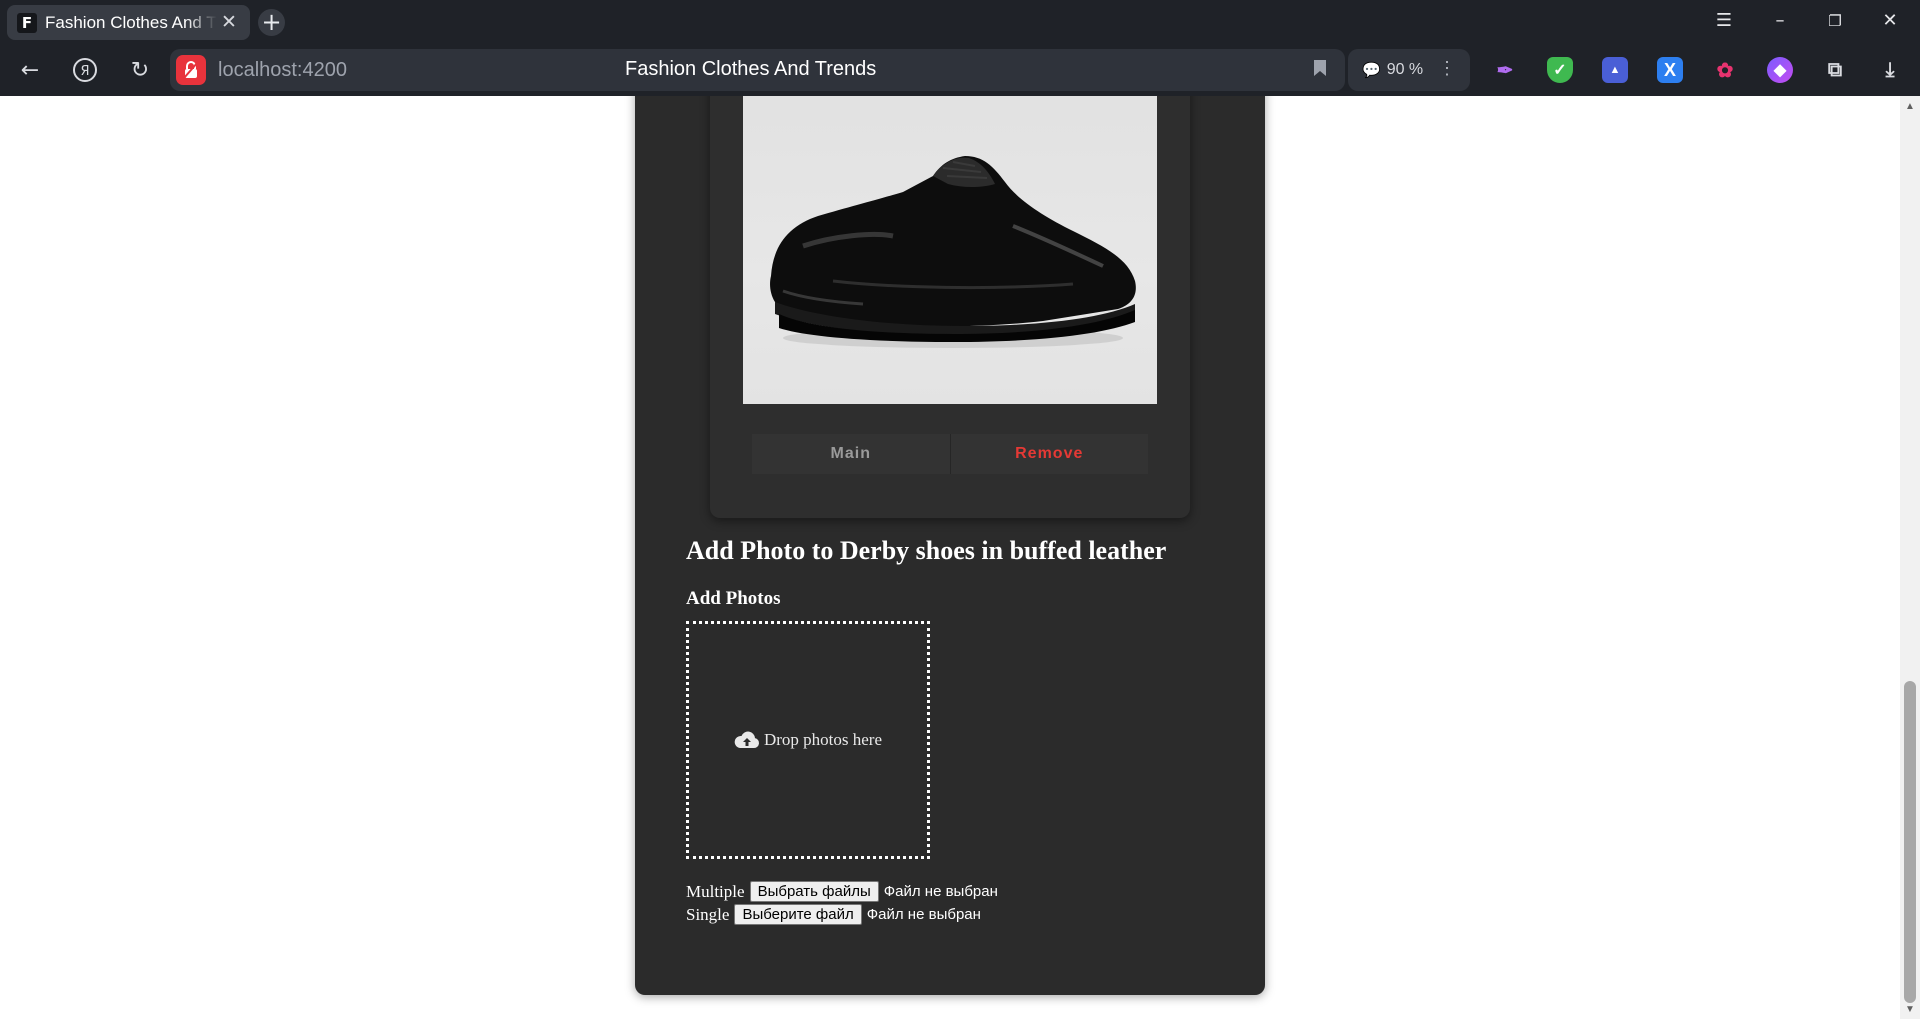 The height and width of the screenshot is (1019, 1920). Describe the element at coordinates (1910, 842) in the screenshot. I see `scroll-thumb` at that location.